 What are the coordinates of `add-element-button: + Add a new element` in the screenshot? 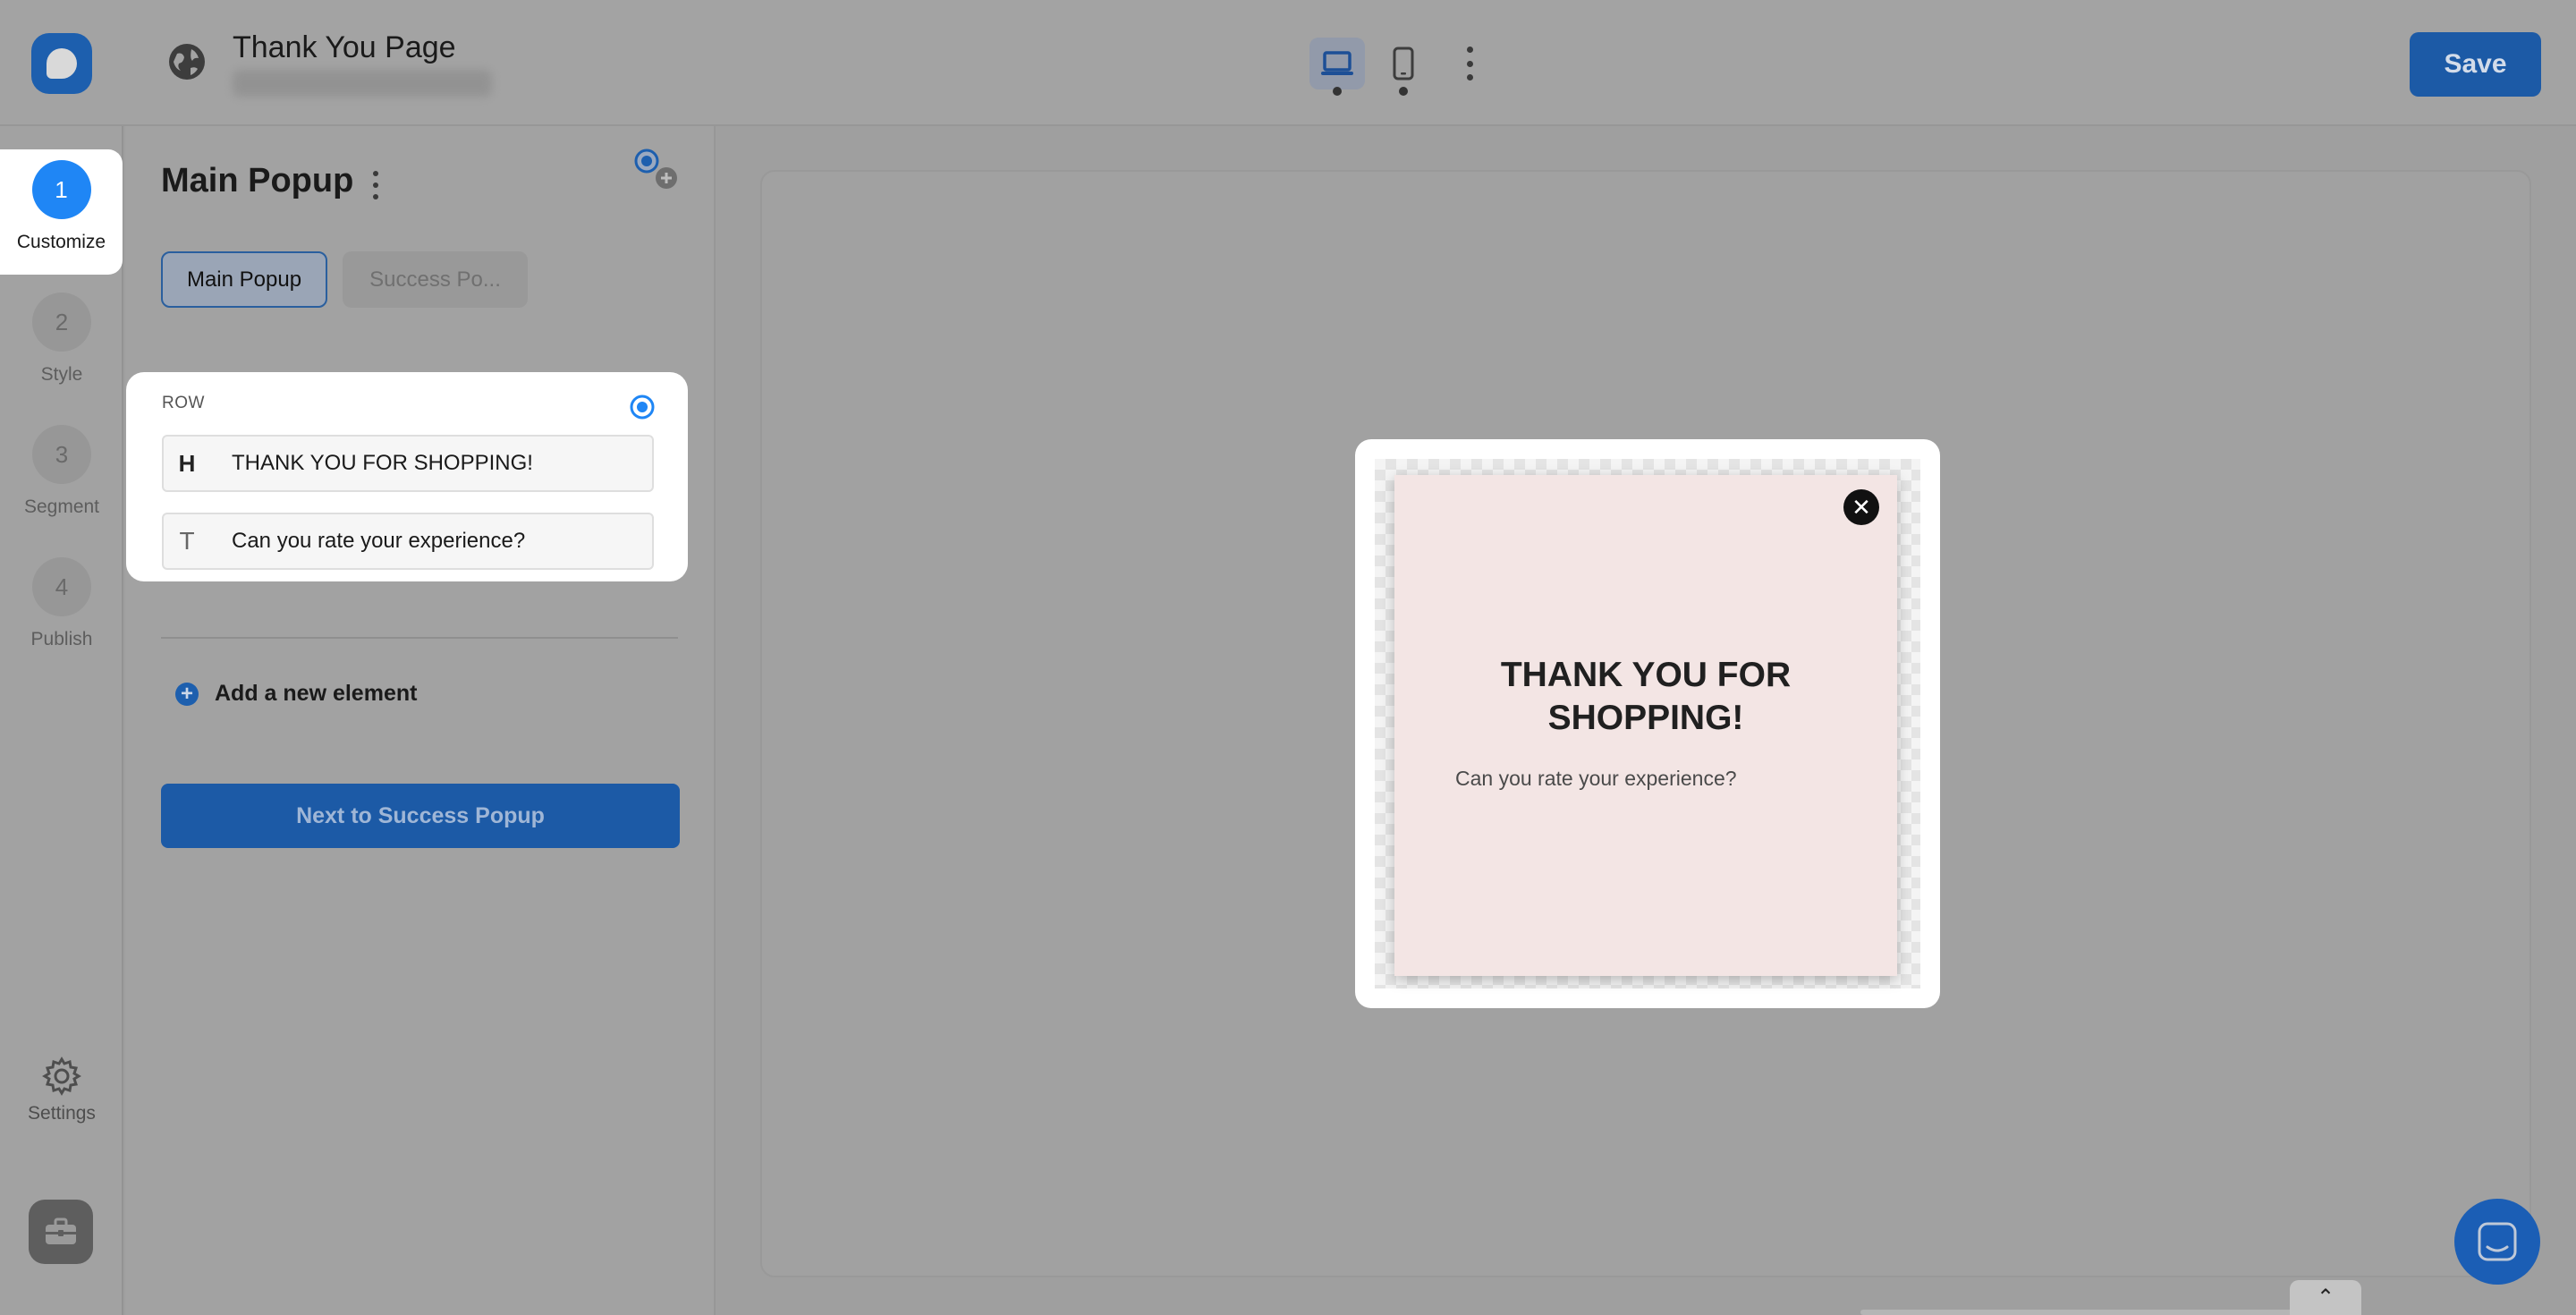 It's located at (296, 694).